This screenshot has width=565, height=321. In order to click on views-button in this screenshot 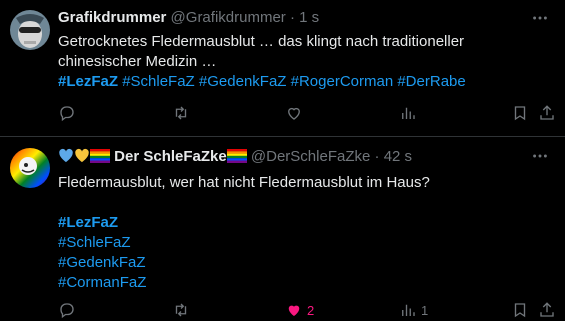, I will do `click(408, 113)`.